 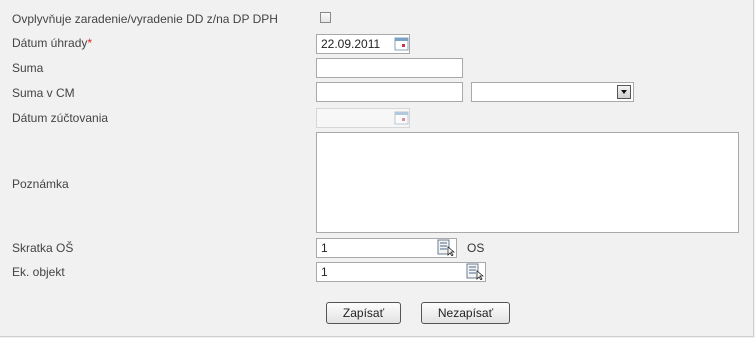 What do you see at coordinates (552, 92) in the screenshot?
I see `currency-select` at bounding box center [552, 92].